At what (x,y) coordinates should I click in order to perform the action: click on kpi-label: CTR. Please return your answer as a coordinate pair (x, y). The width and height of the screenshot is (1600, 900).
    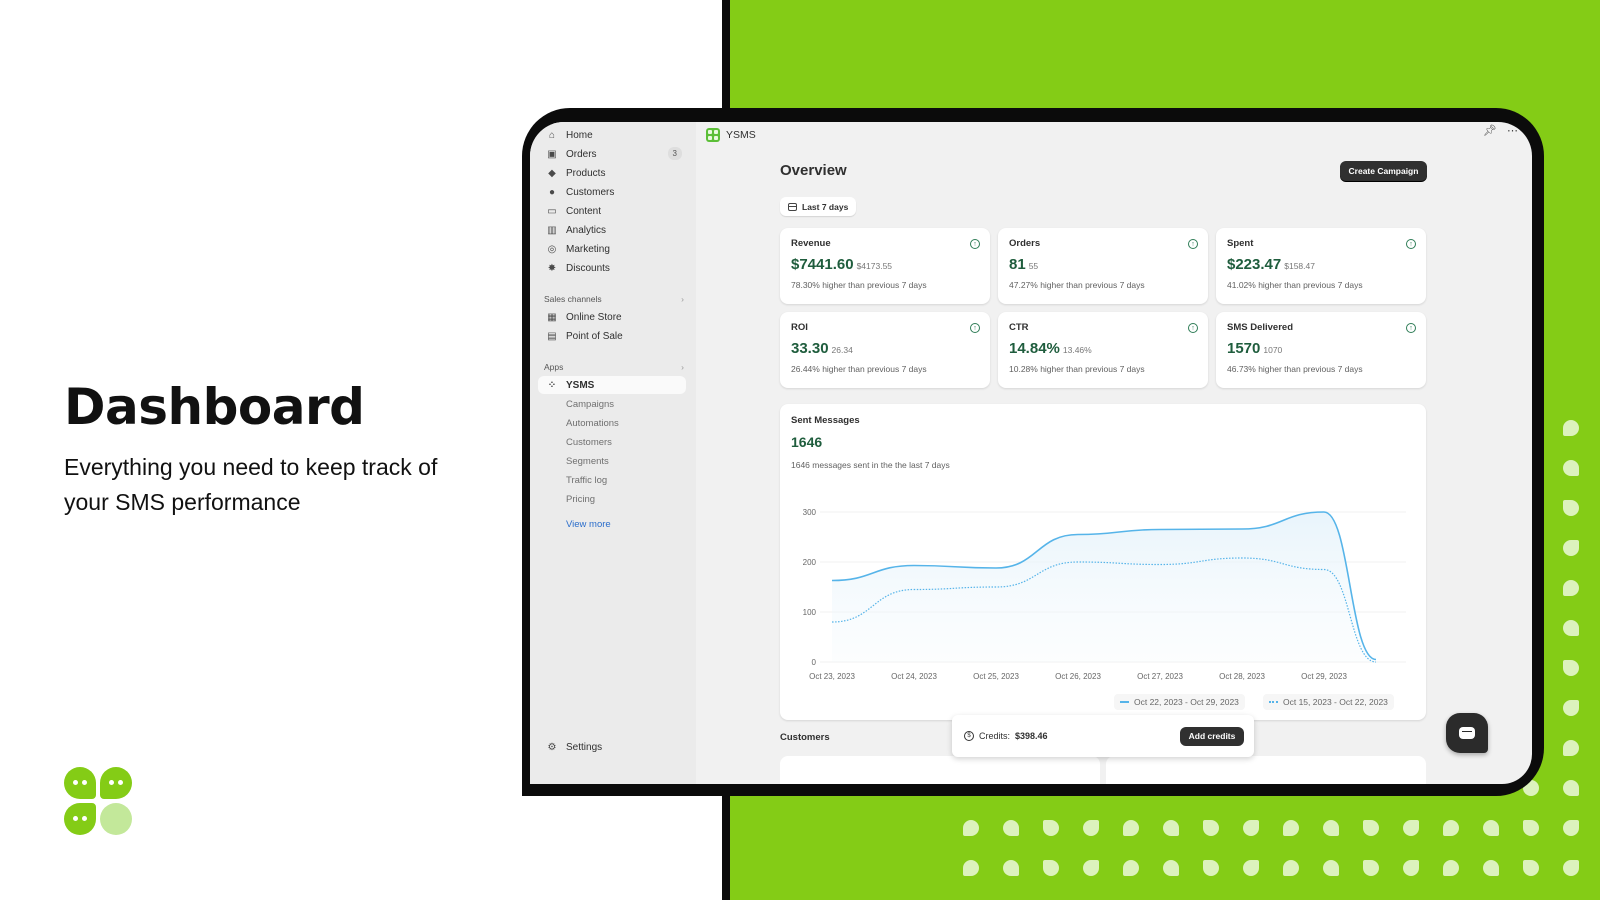
    Looking at the image, I should click on (1019, 327).